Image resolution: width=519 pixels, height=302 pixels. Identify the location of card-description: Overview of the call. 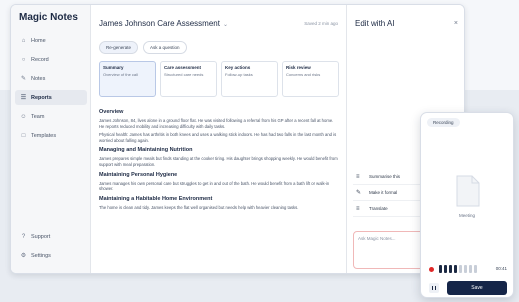
(120, 74).